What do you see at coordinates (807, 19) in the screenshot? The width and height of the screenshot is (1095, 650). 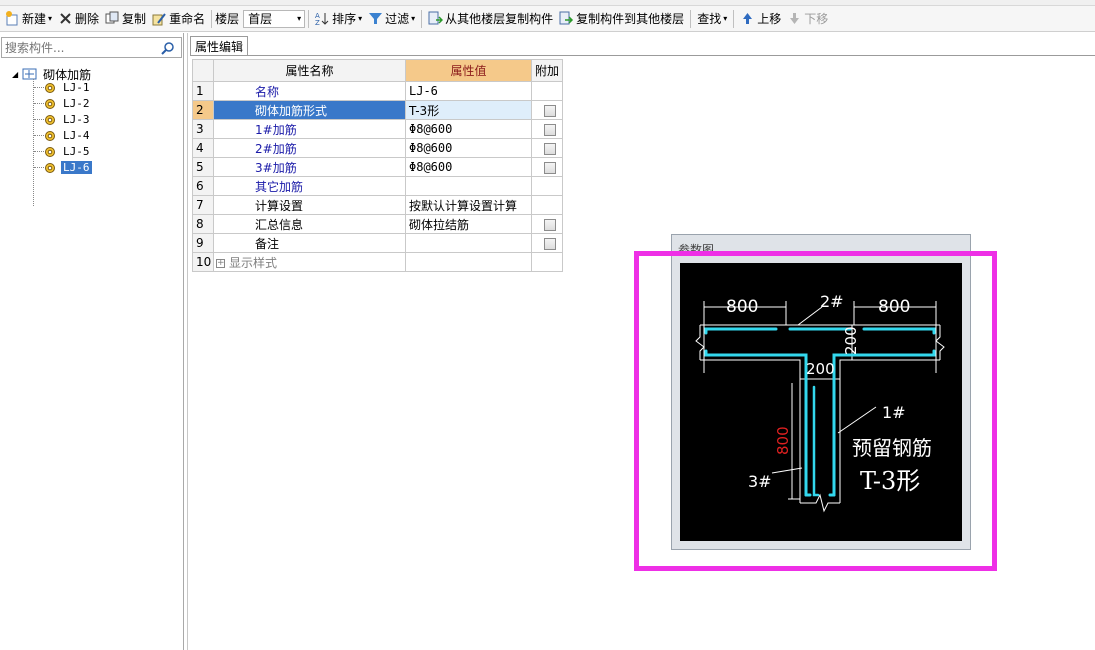 I see `move-down-button: 下移` at bounding box center [807, 19].